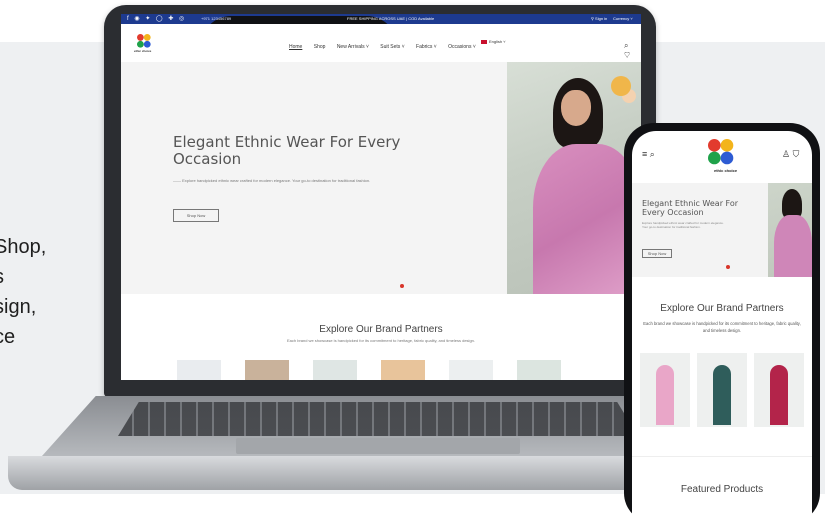 Image resolution: width=825 pixels, height=523 pixels. I want to click on brand-name: ethic choice, so click(143, 51).